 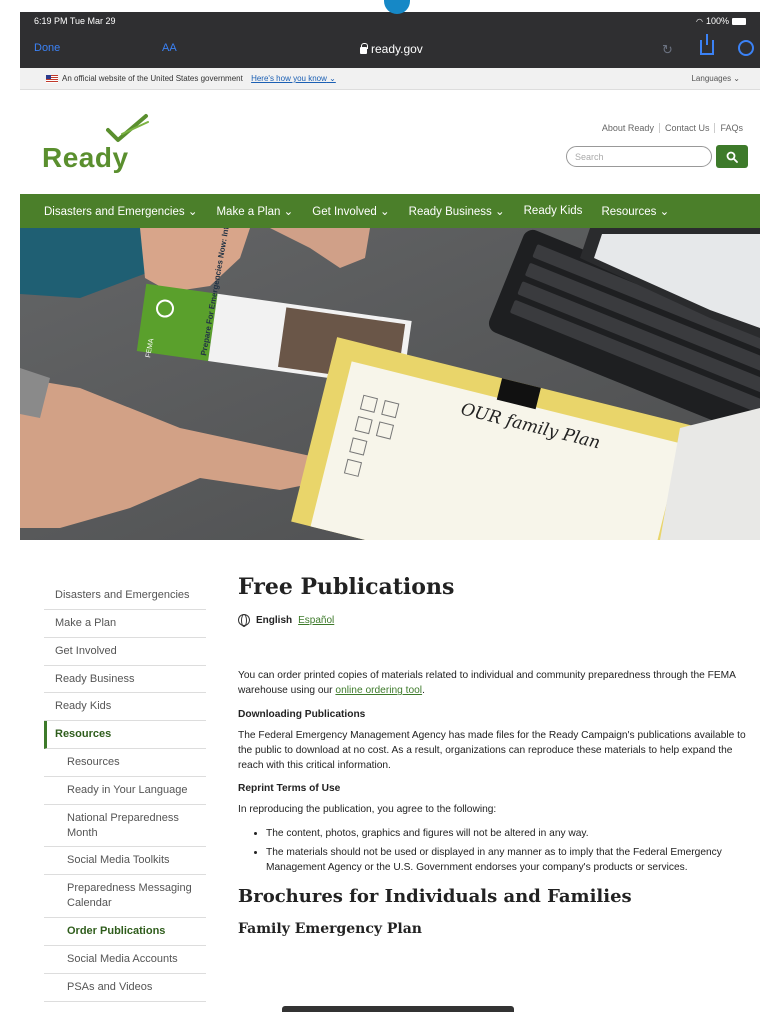 I want to click on browser-toolbar: Done AA ready.gov ↻, so click(x=390, y=49).